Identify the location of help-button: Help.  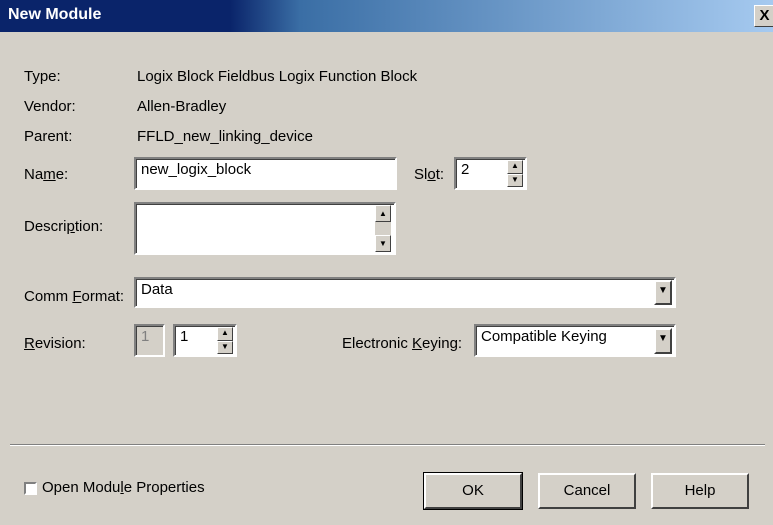
(700, 491).